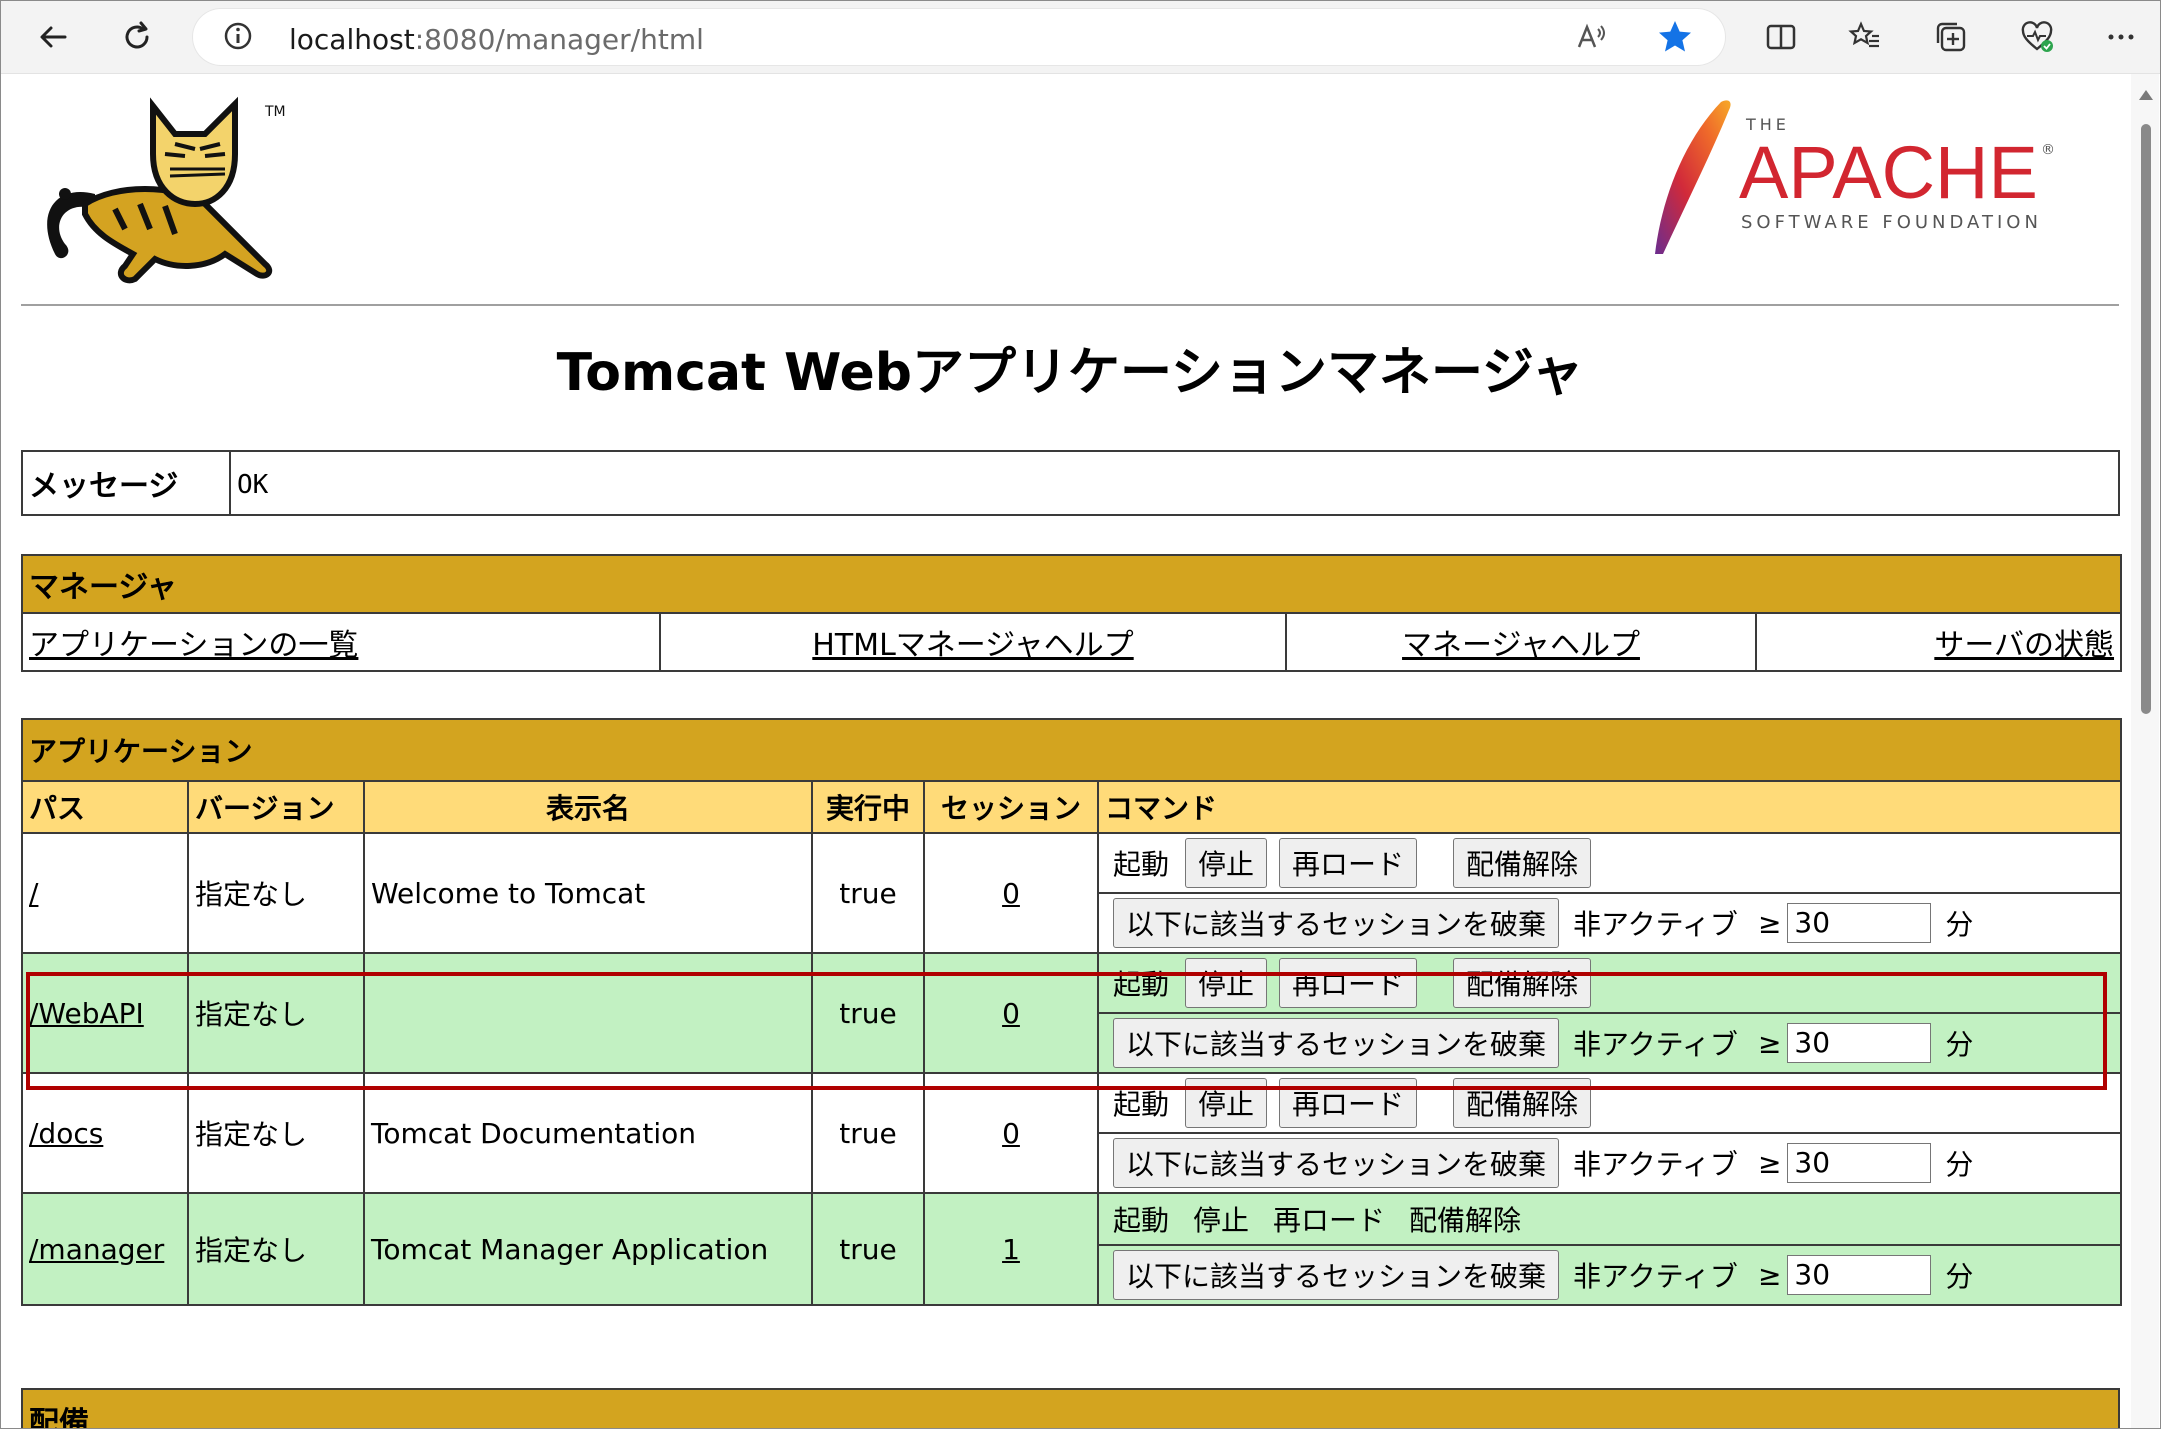  What do you see at coordinates (96, 1249) in the screenshot?
I see `app-path-link: /manager` at bounding box center [96, 1249].